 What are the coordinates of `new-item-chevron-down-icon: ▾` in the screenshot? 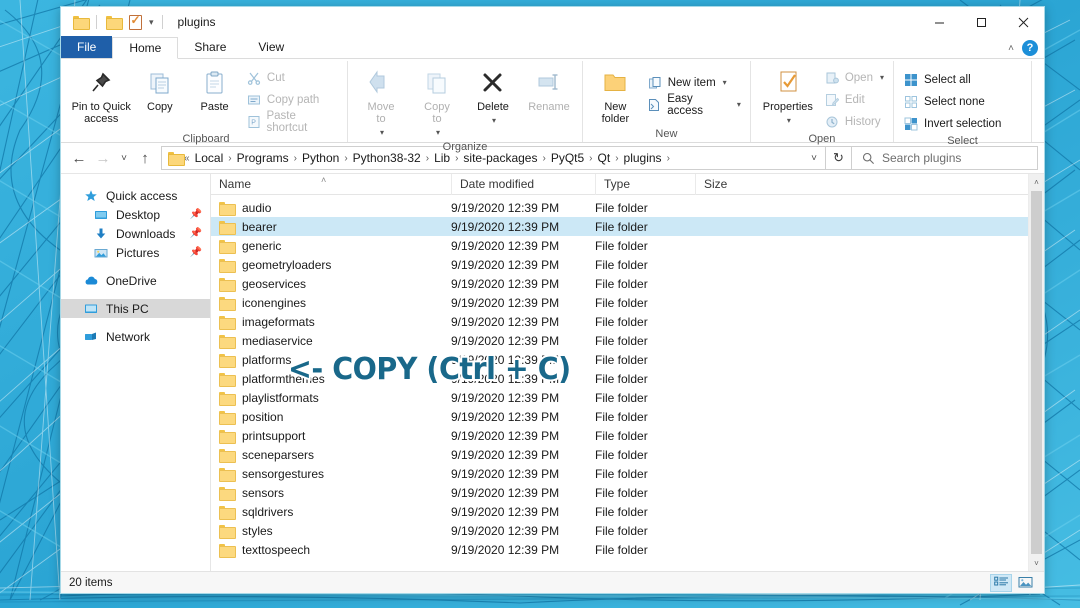 It's located at (725, 82).